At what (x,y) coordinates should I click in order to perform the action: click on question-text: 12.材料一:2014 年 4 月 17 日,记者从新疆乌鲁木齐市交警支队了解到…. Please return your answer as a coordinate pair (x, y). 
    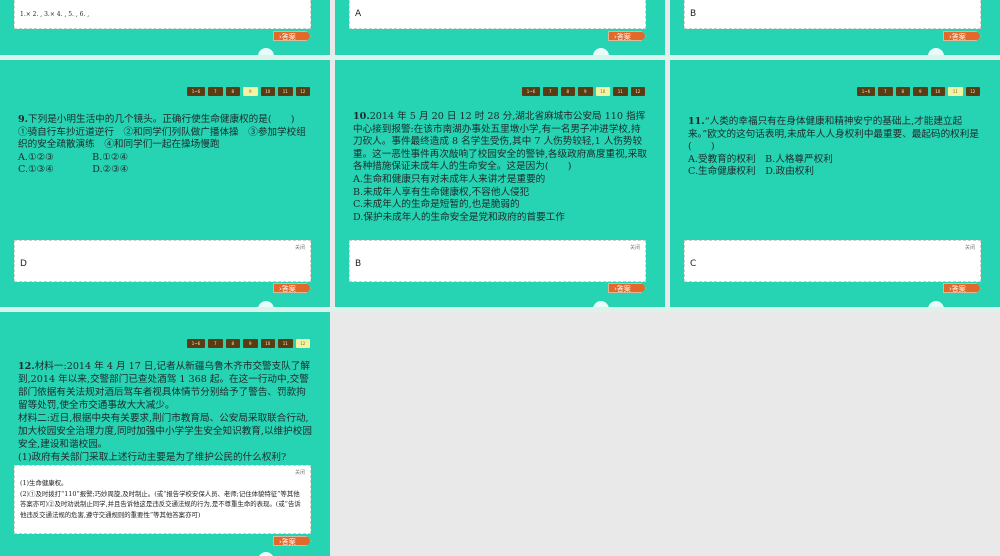
    Looking at the image, I should click on (165, 412).